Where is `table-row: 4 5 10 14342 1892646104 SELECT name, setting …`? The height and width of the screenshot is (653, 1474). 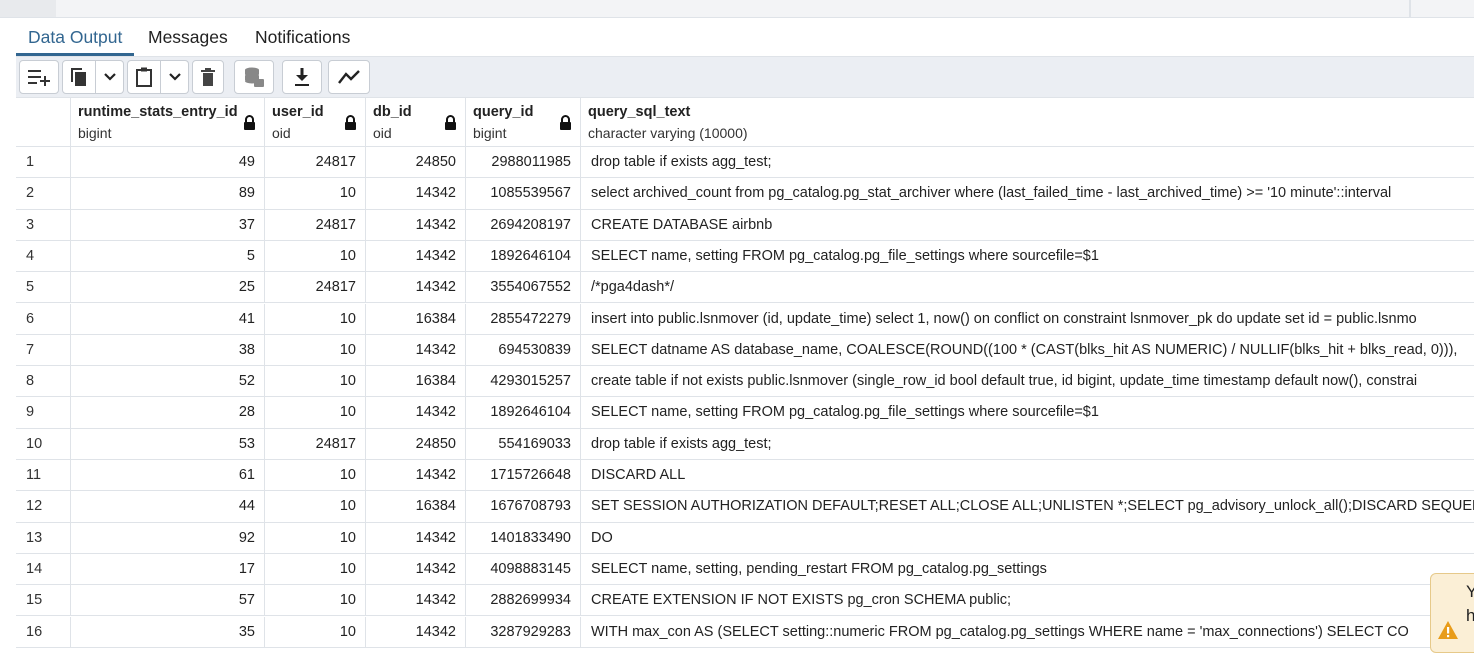 table-row: 4 5 10 14342 1892646104 SELECT name, setting … is located at coordinates (745, 256).